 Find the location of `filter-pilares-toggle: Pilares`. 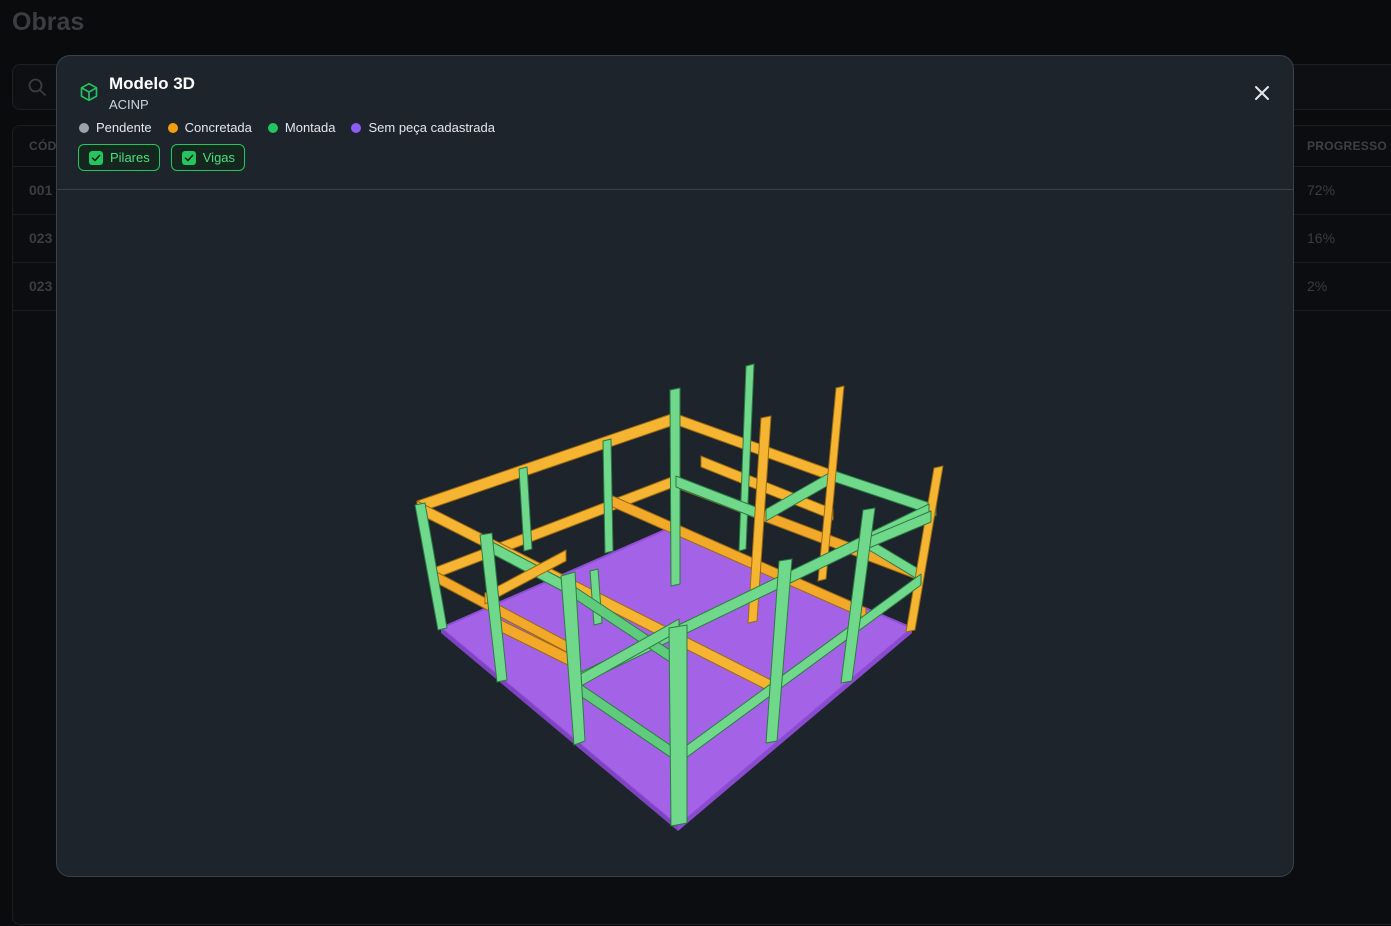

filter-pilares-toggle: Pilares is located at coordinates (119, 157).